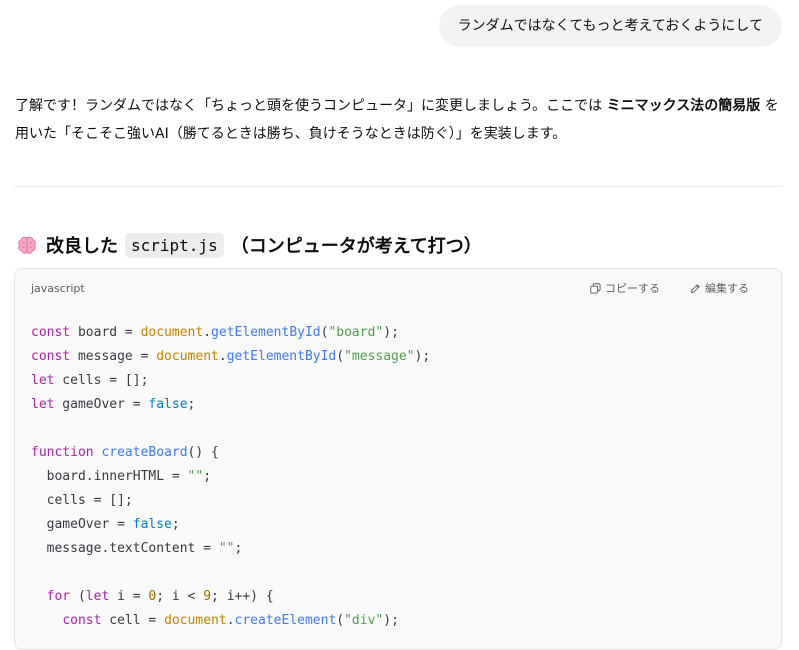 This screenshot has width=799, height=650. I want to click on code-line: gameOver = false;, so click(398, 525).